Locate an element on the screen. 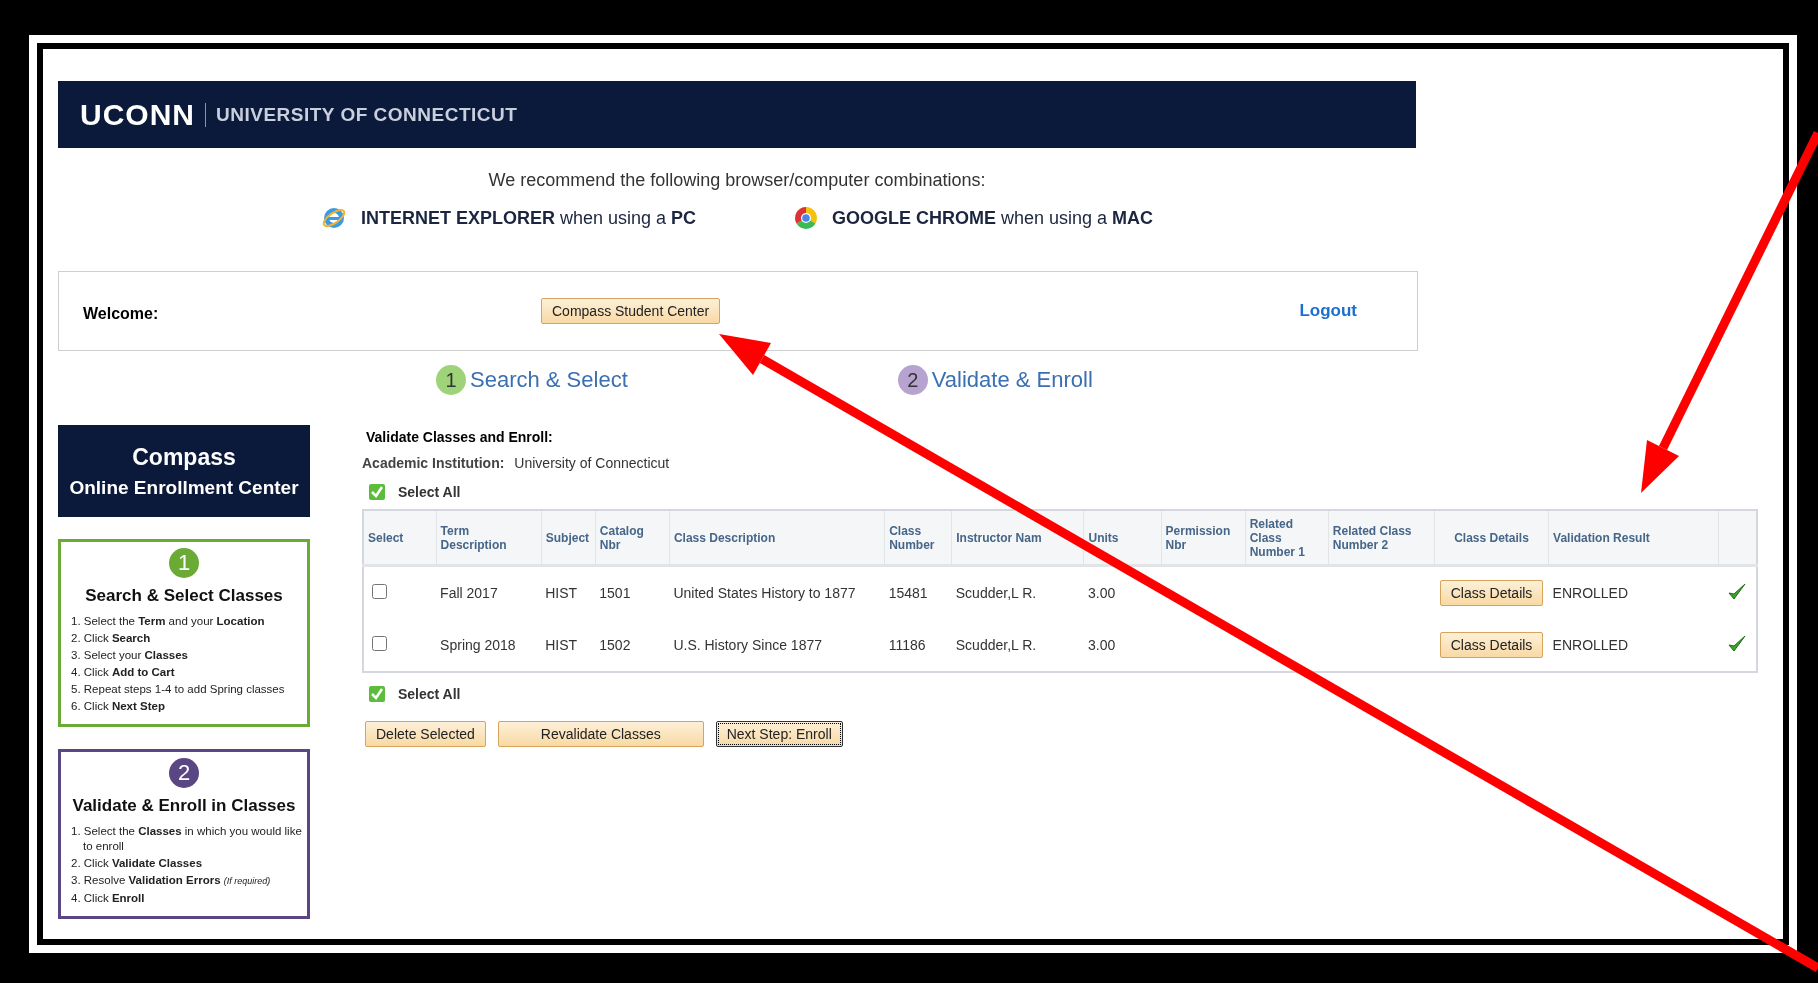 This screenshot has height=983, width=1818. action-button: Revalidate Classes is located at coordinates (600, 734).